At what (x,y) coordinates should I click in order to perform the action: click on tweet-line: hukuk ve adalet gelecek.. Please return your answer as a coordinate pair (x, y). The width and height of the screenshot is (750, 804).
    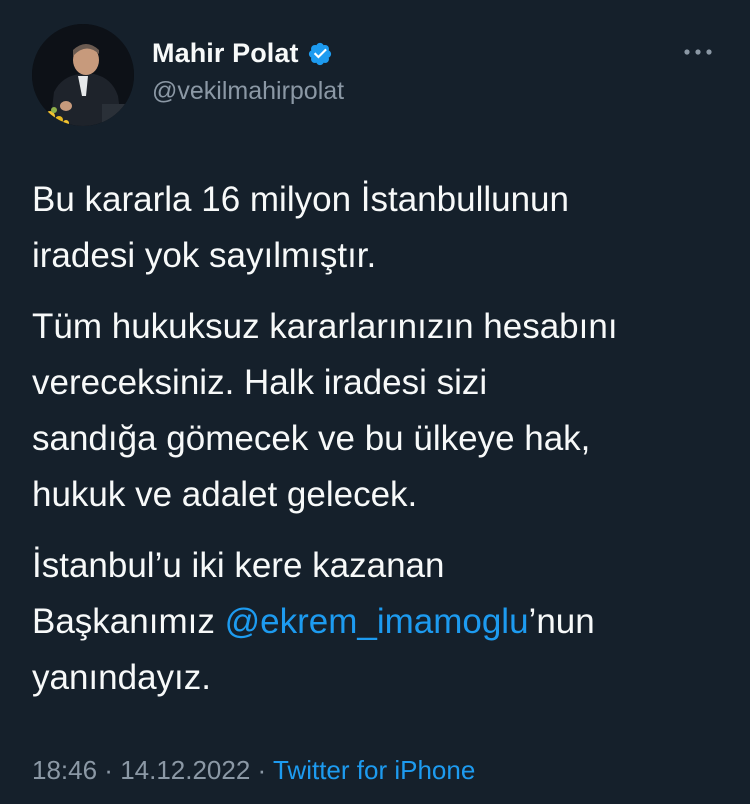
    Looking at the image, I should click on (225, 494).